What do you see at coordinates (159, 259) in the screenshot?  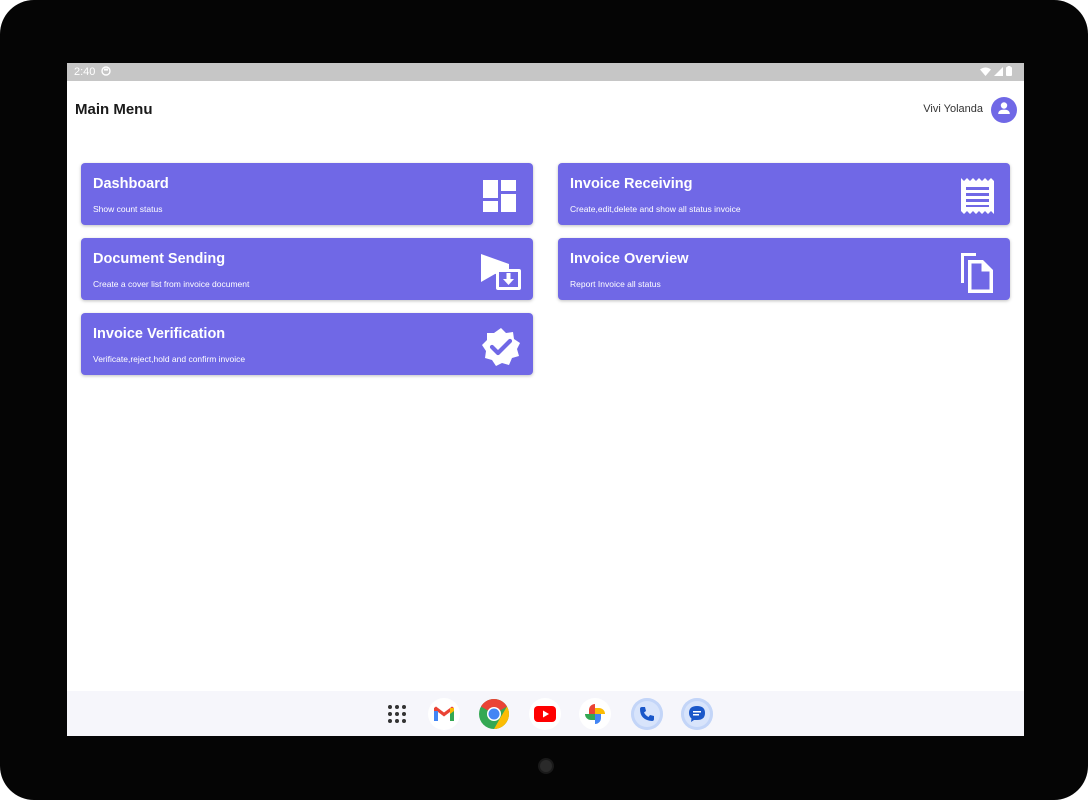 I see `card-title: Document Sending` at bounding box center [159, 259].